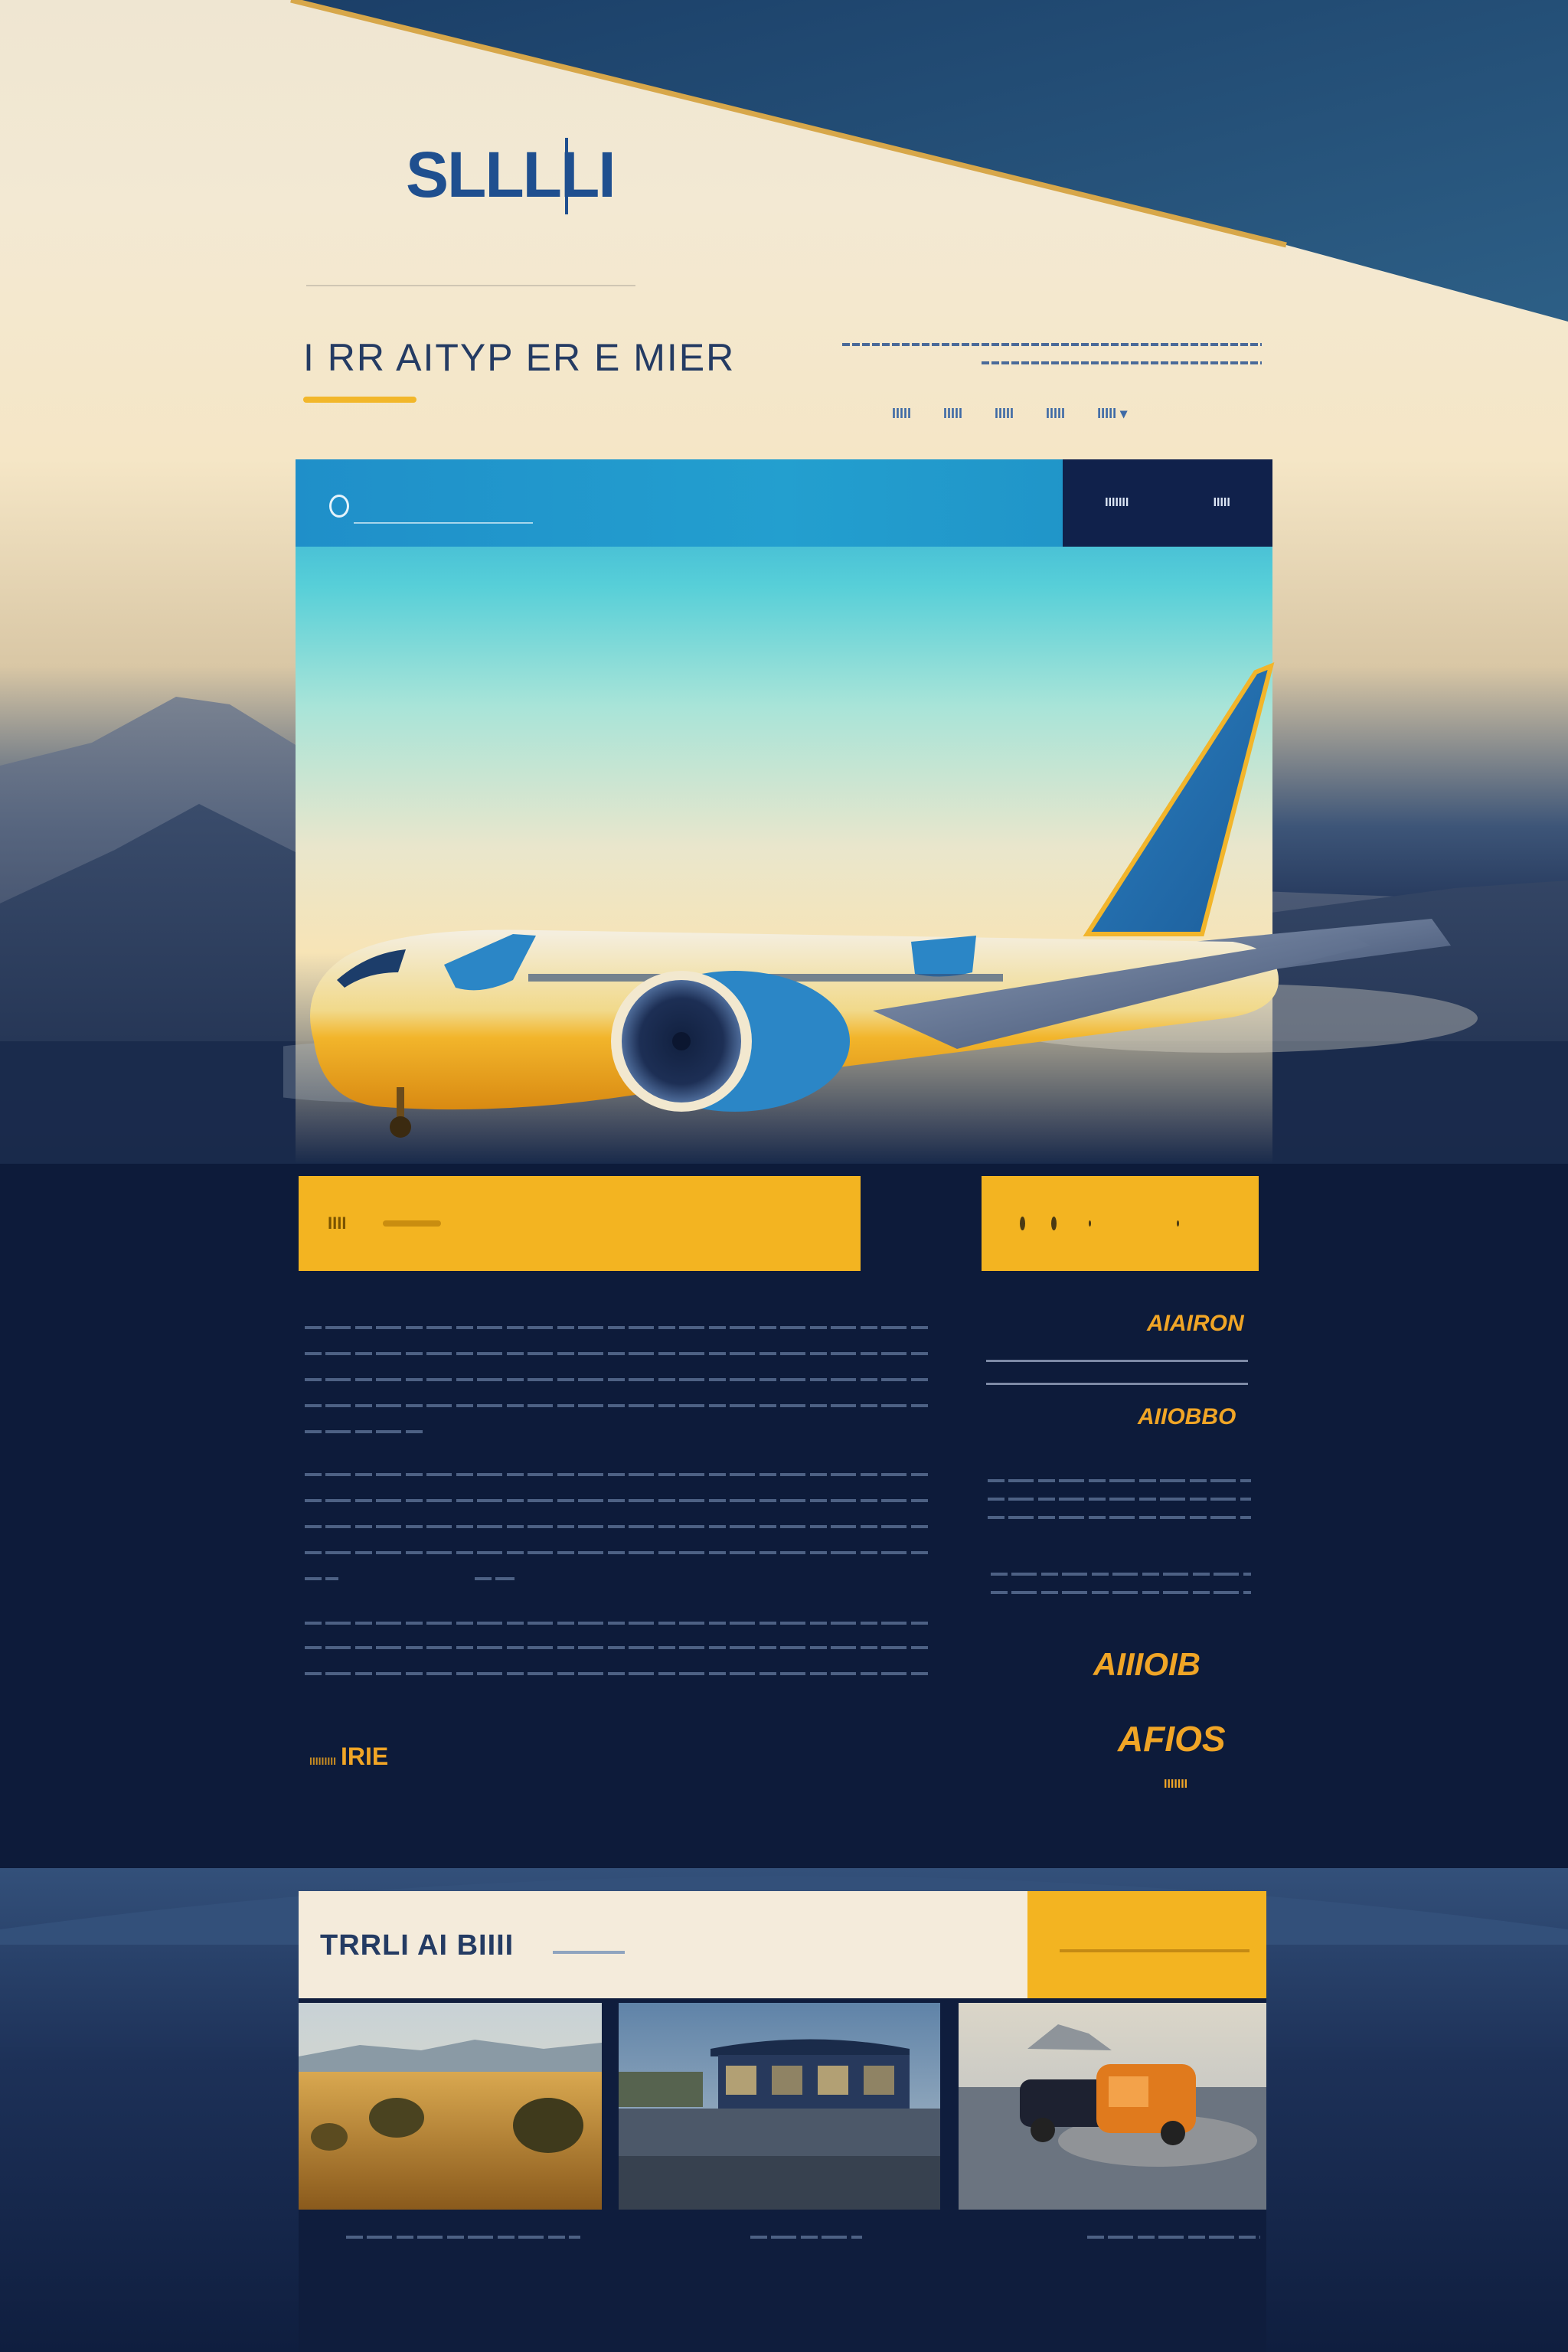  I want to click on action-button-1: IIIIIII, so click(1117, 503).